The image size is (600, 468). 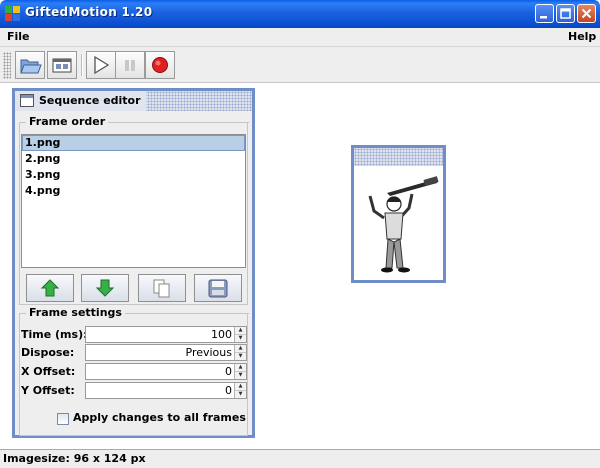 What do you see at coordinates (228, 371) in the screenshot?
I see `x-offset-value: 0` at bounding box center [228, 371].